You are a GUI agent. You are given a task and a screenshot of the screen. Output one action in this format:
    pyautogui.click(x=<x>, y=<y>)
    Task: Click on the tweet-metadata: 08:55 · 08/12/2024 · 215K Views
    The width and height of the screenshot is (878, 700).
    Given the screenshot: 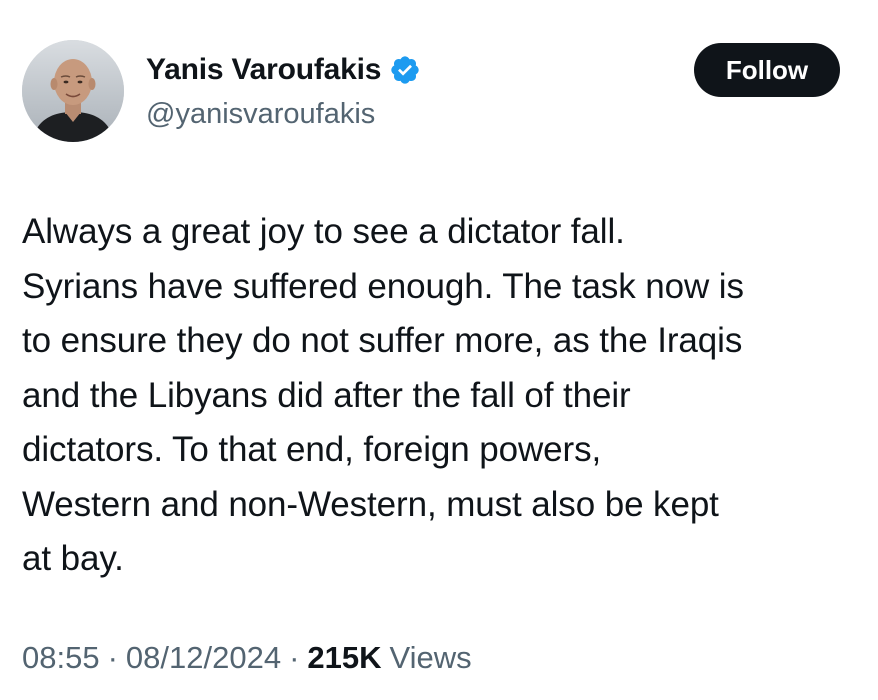 What is the action you would take?
    pyautogui.click(x=247, y=658)
    